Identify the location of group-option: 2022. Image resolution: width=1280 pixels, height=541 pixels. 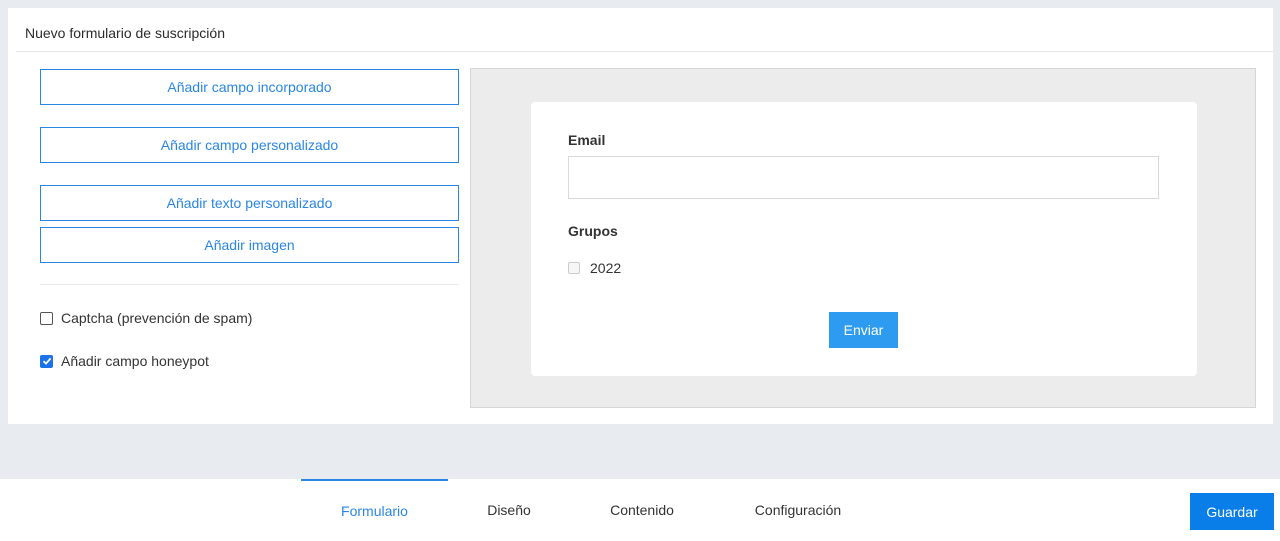
(594, 268).